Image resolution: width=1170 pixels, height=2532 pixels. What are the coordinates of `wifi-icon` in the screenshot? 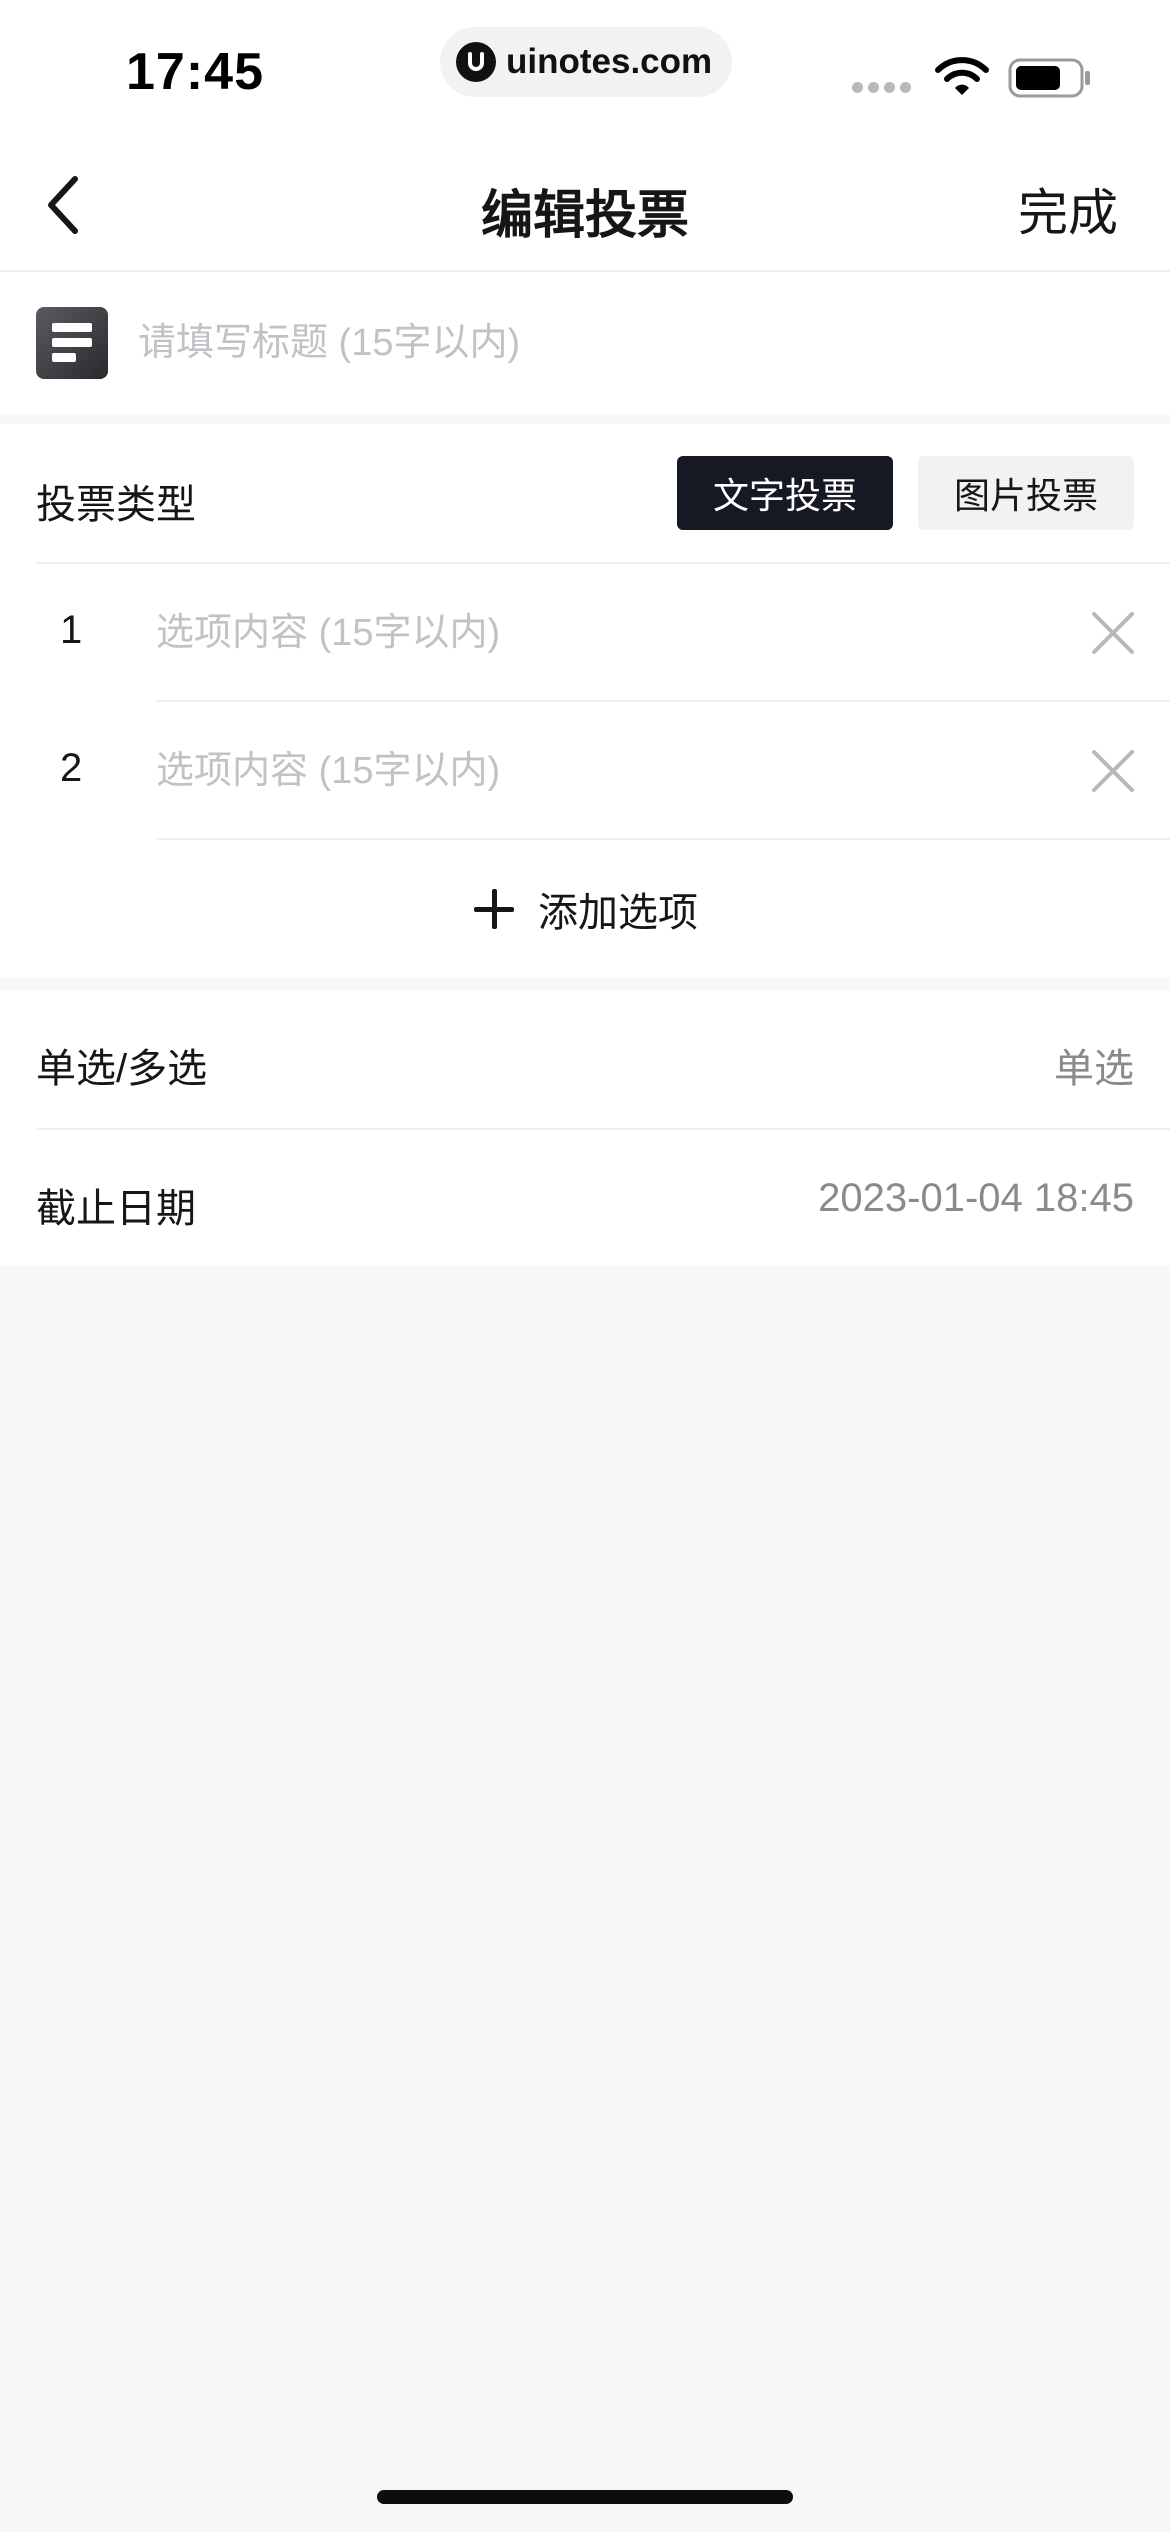 It's located at (962, 79).